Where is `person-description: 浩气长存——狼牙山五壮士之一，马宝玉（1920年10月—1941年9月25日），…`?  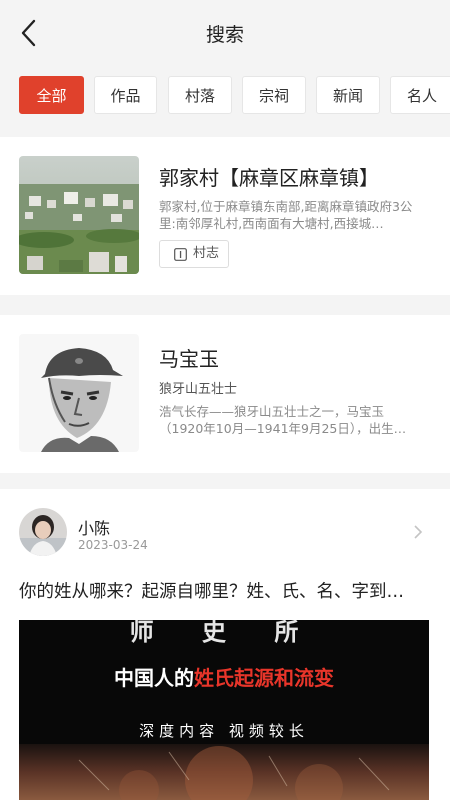 person-description: 浩气长存——狼牙山五壮士之一，马宝玉（1920年10月—1941年9月25日），… is located at coordinates (283, 420).